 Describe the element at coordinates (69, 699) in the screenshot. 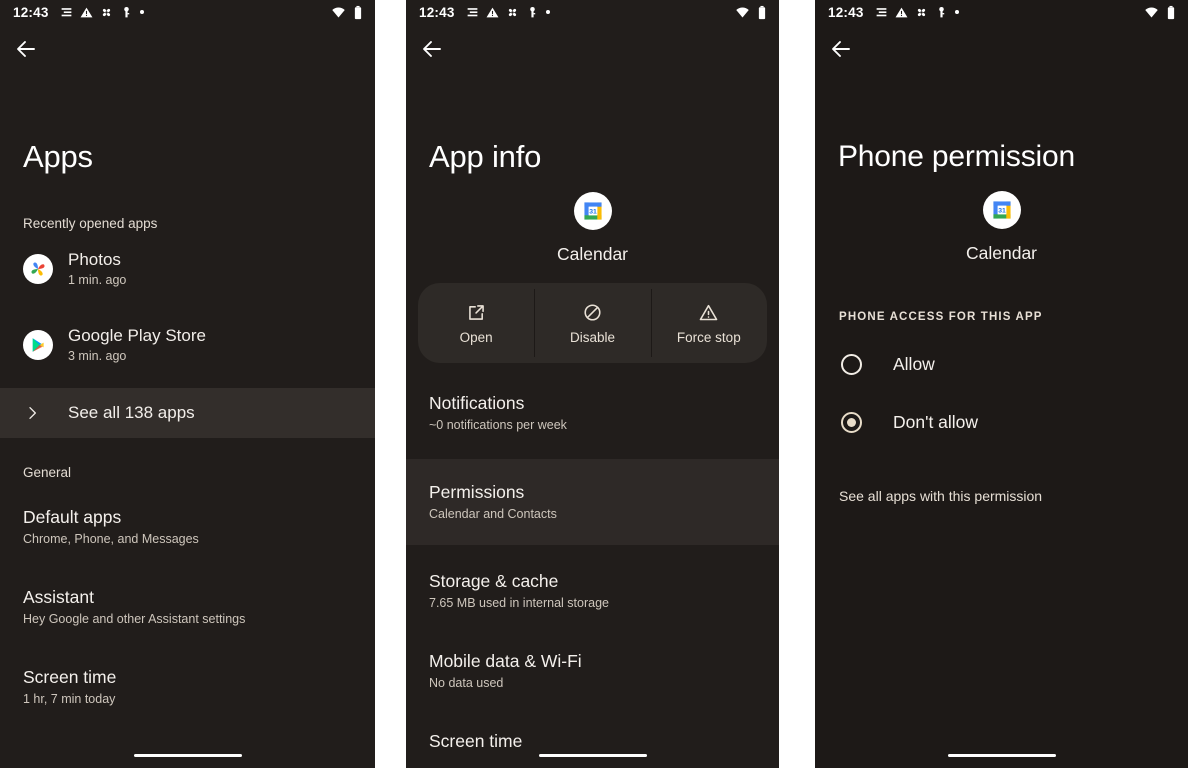

I see `screen-time-subtitle: 1 hr, 7 min today` at that location.